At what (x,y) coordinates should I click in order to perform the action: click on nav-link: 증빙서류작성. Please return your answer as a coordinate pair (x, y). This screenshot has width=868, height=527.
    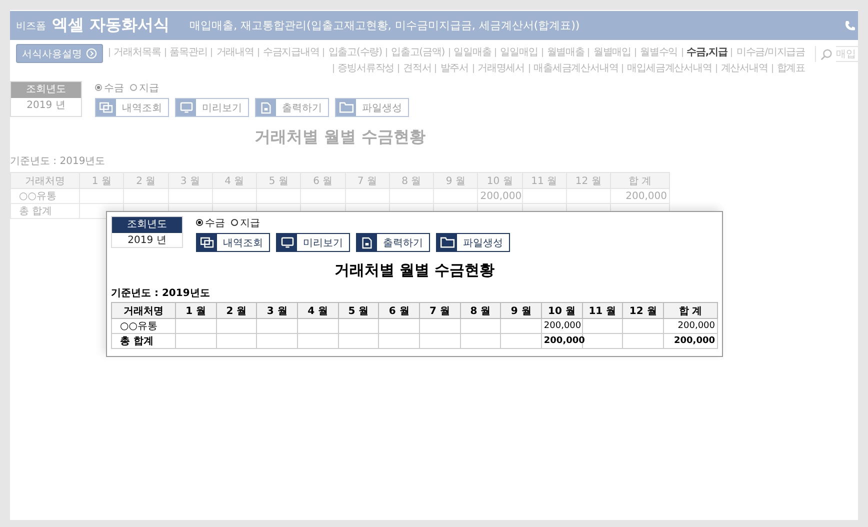
    Looking at the image, I should click on (365, 68).